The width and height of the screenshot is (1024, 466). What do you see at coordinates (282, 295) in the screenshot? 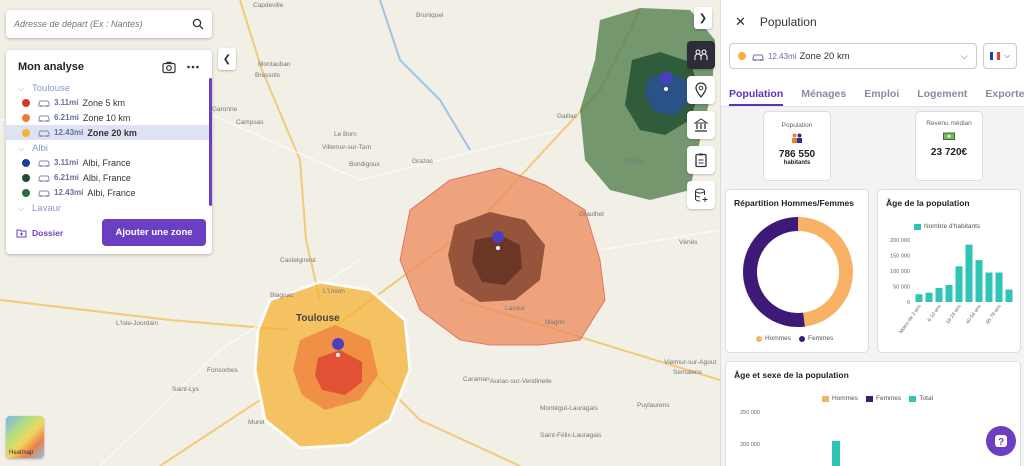
I see `map-place-label: Blagnac` at bounding box center [282, 295].